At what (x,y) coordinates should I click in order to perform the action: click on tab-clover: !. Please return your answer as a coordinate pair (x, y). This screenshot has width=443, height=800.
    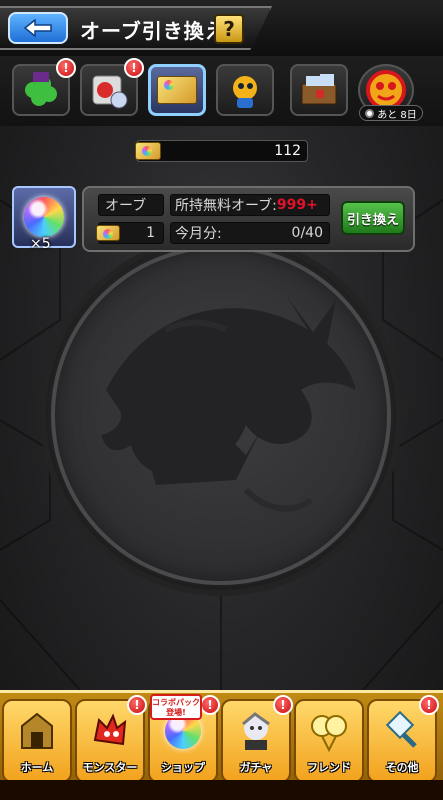
    Looking at the image, I should click on (44, 87).